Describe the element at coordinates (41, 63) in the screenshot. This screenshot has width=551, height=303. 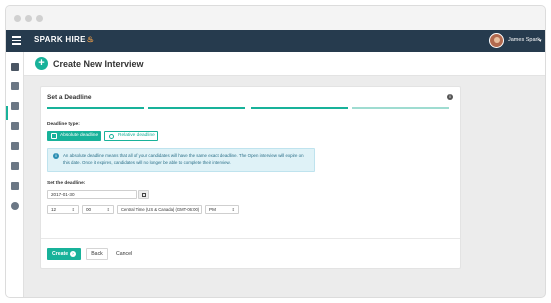
I see `add-icon: +` at that location.